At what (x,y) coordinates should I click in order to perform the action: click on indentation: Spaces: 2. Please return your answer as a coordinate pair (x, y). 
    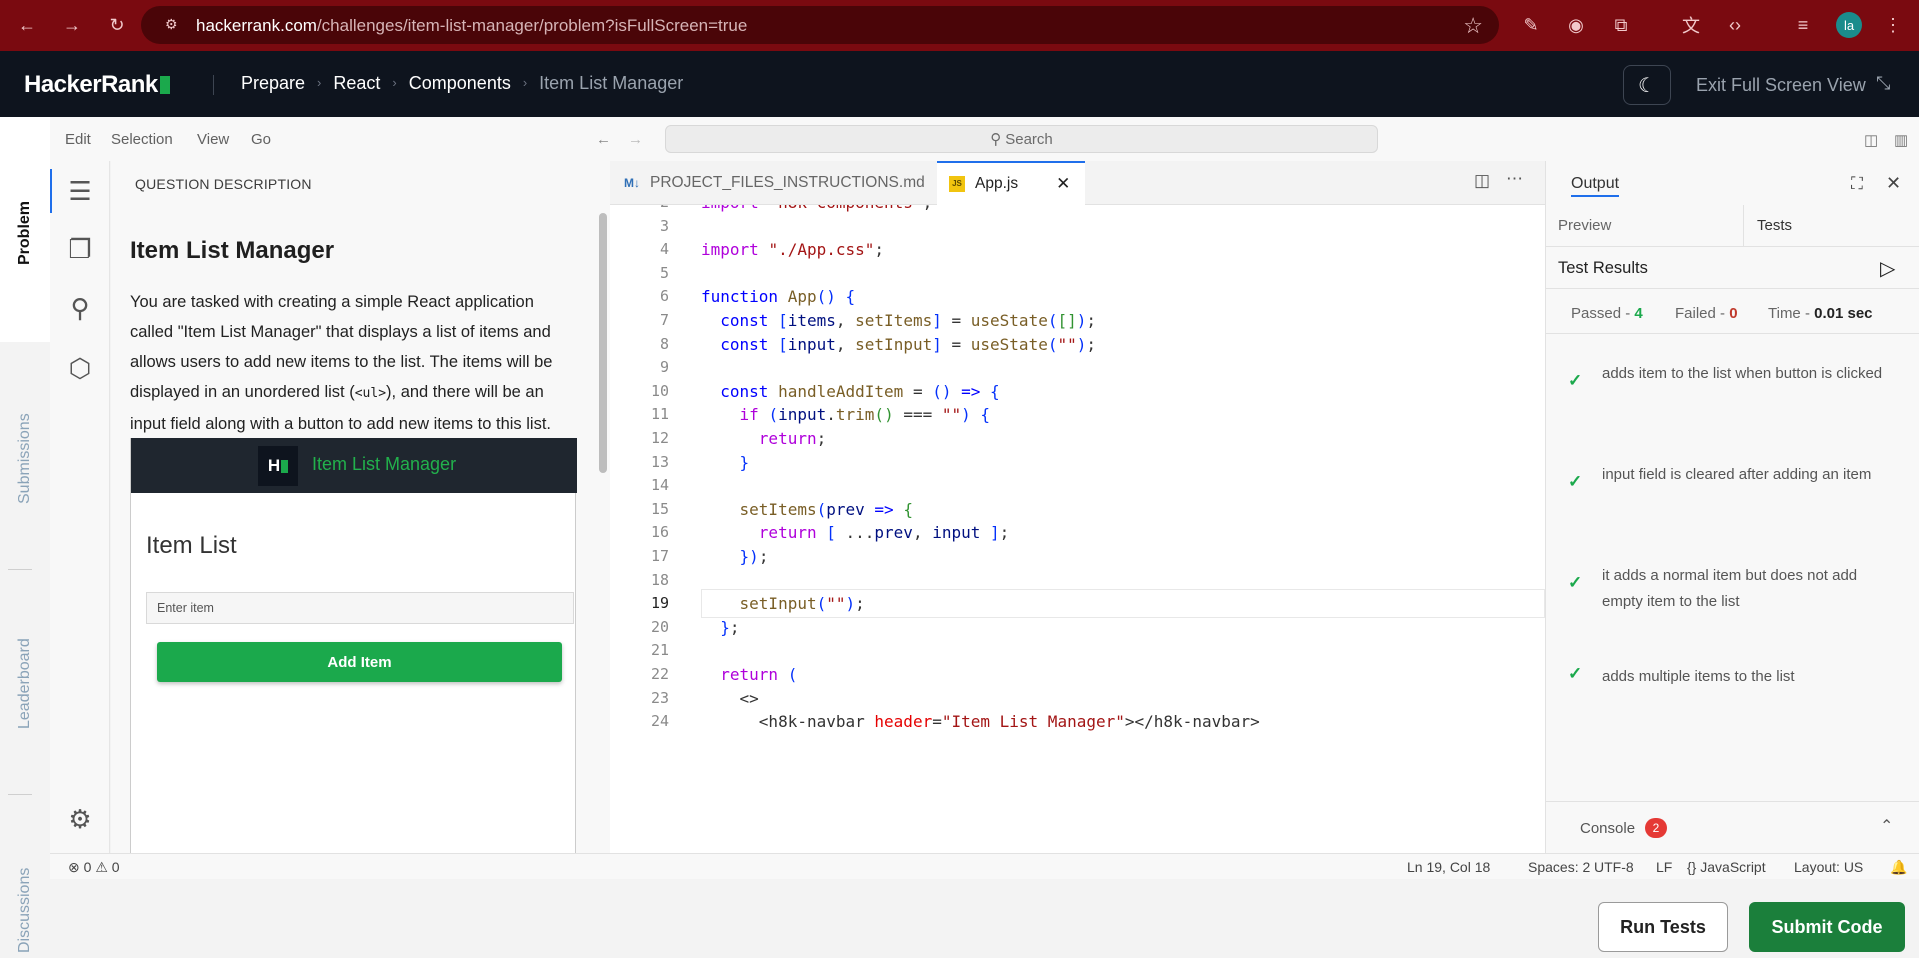
    Looking at the image, I should click on (1559, 867).